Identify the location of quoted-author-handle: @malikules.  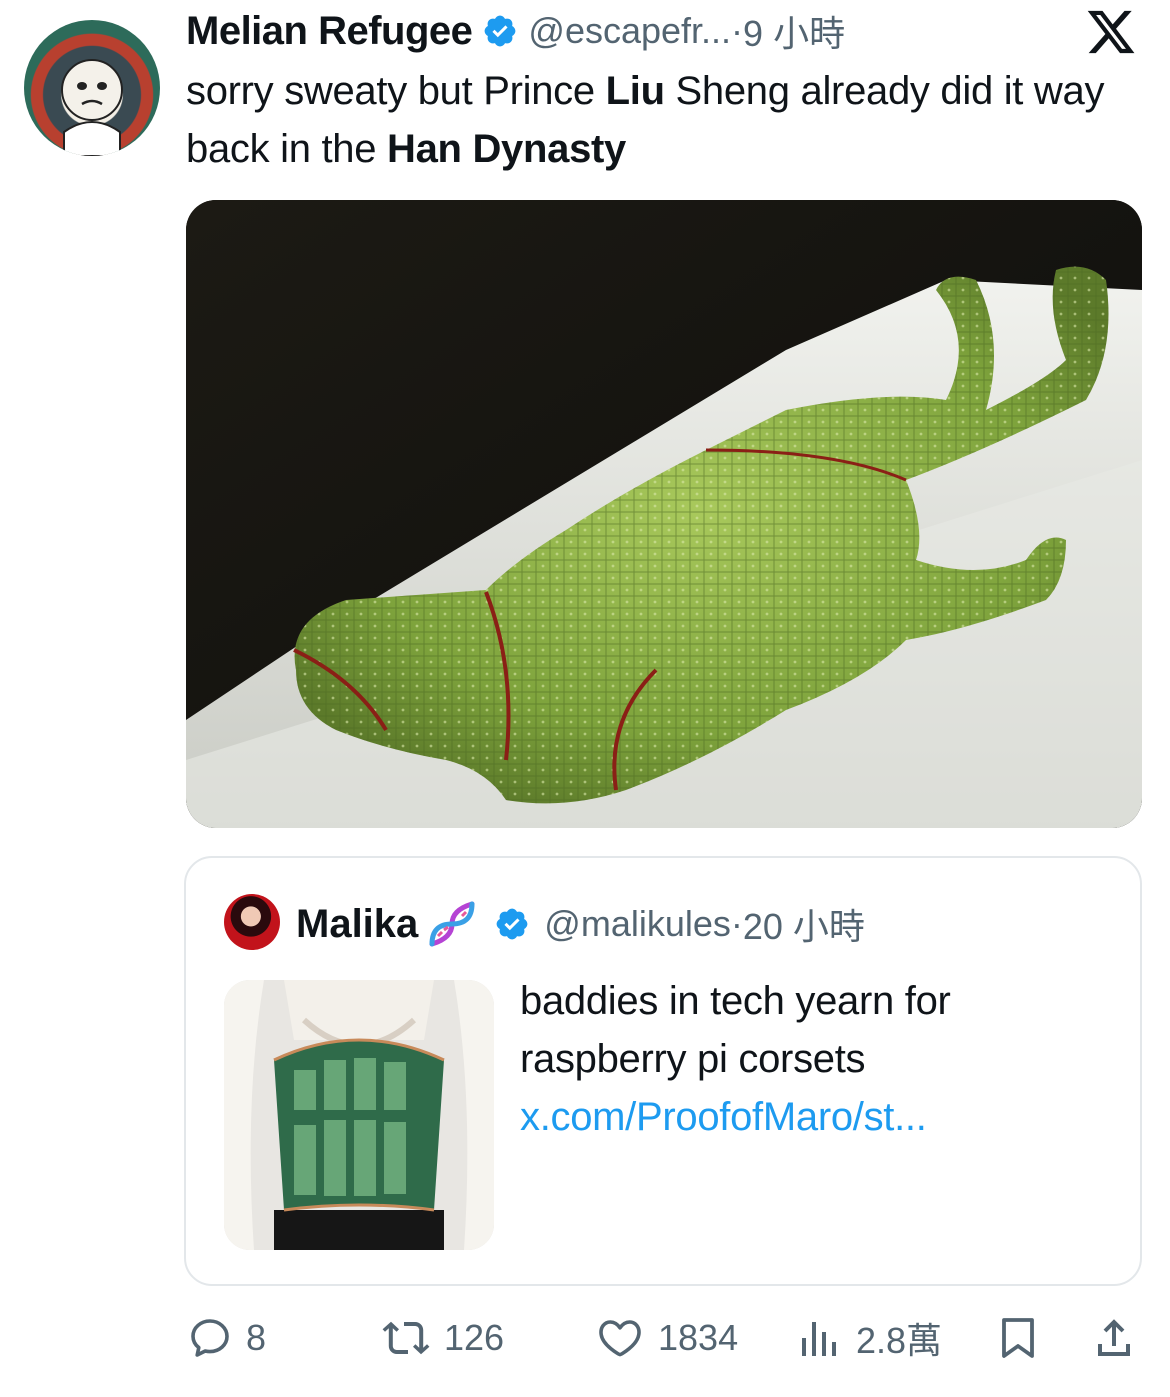
(637, 924).